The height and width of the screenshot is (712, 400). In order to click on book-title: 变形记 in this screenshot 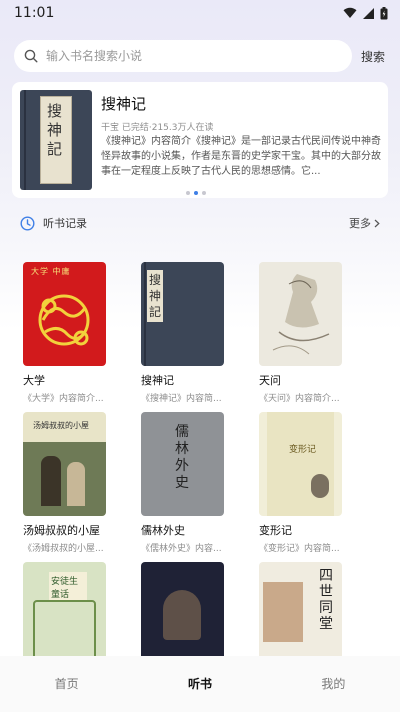, I will do `click(275, 530)`.